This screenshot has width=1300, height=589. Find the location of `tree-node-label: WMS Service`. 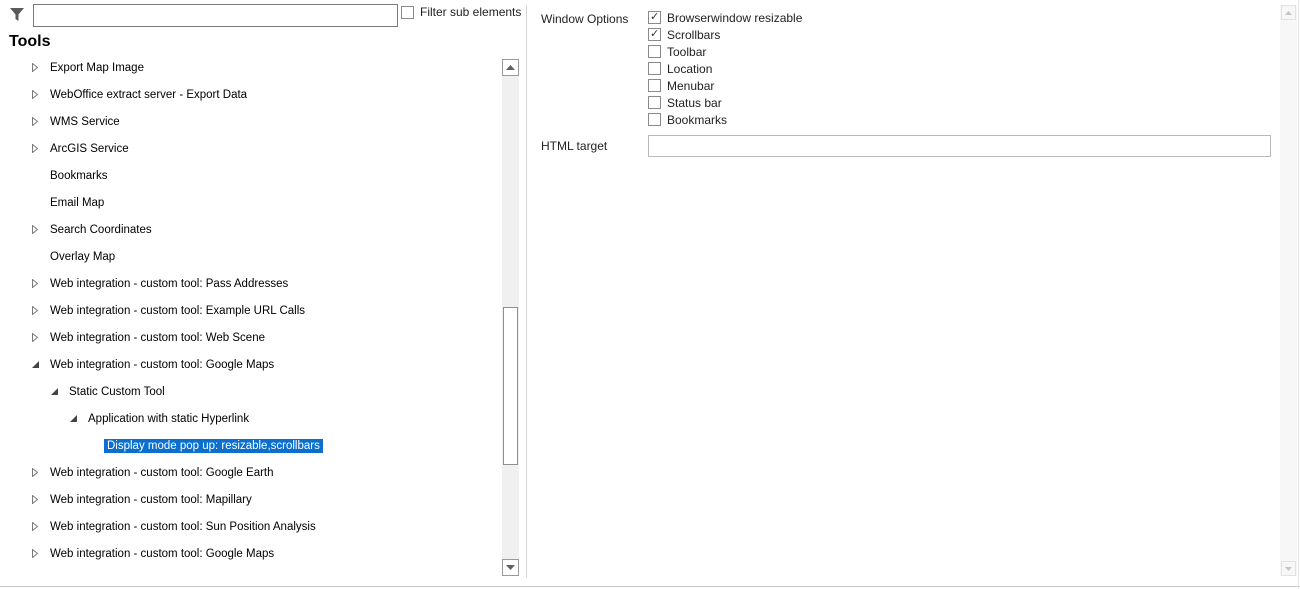

tree-node-label: WMS Service is located at coordinates (85, 121).